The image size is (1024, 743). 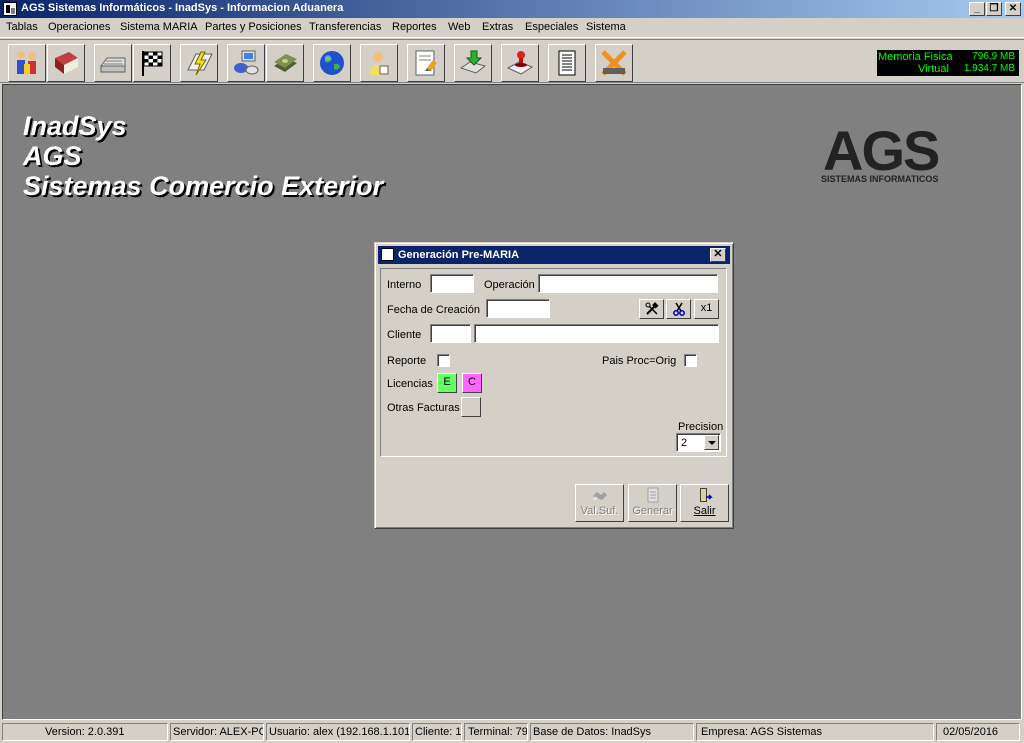 I want to click on toolbar-globe-button, so click(x=332, y=63).